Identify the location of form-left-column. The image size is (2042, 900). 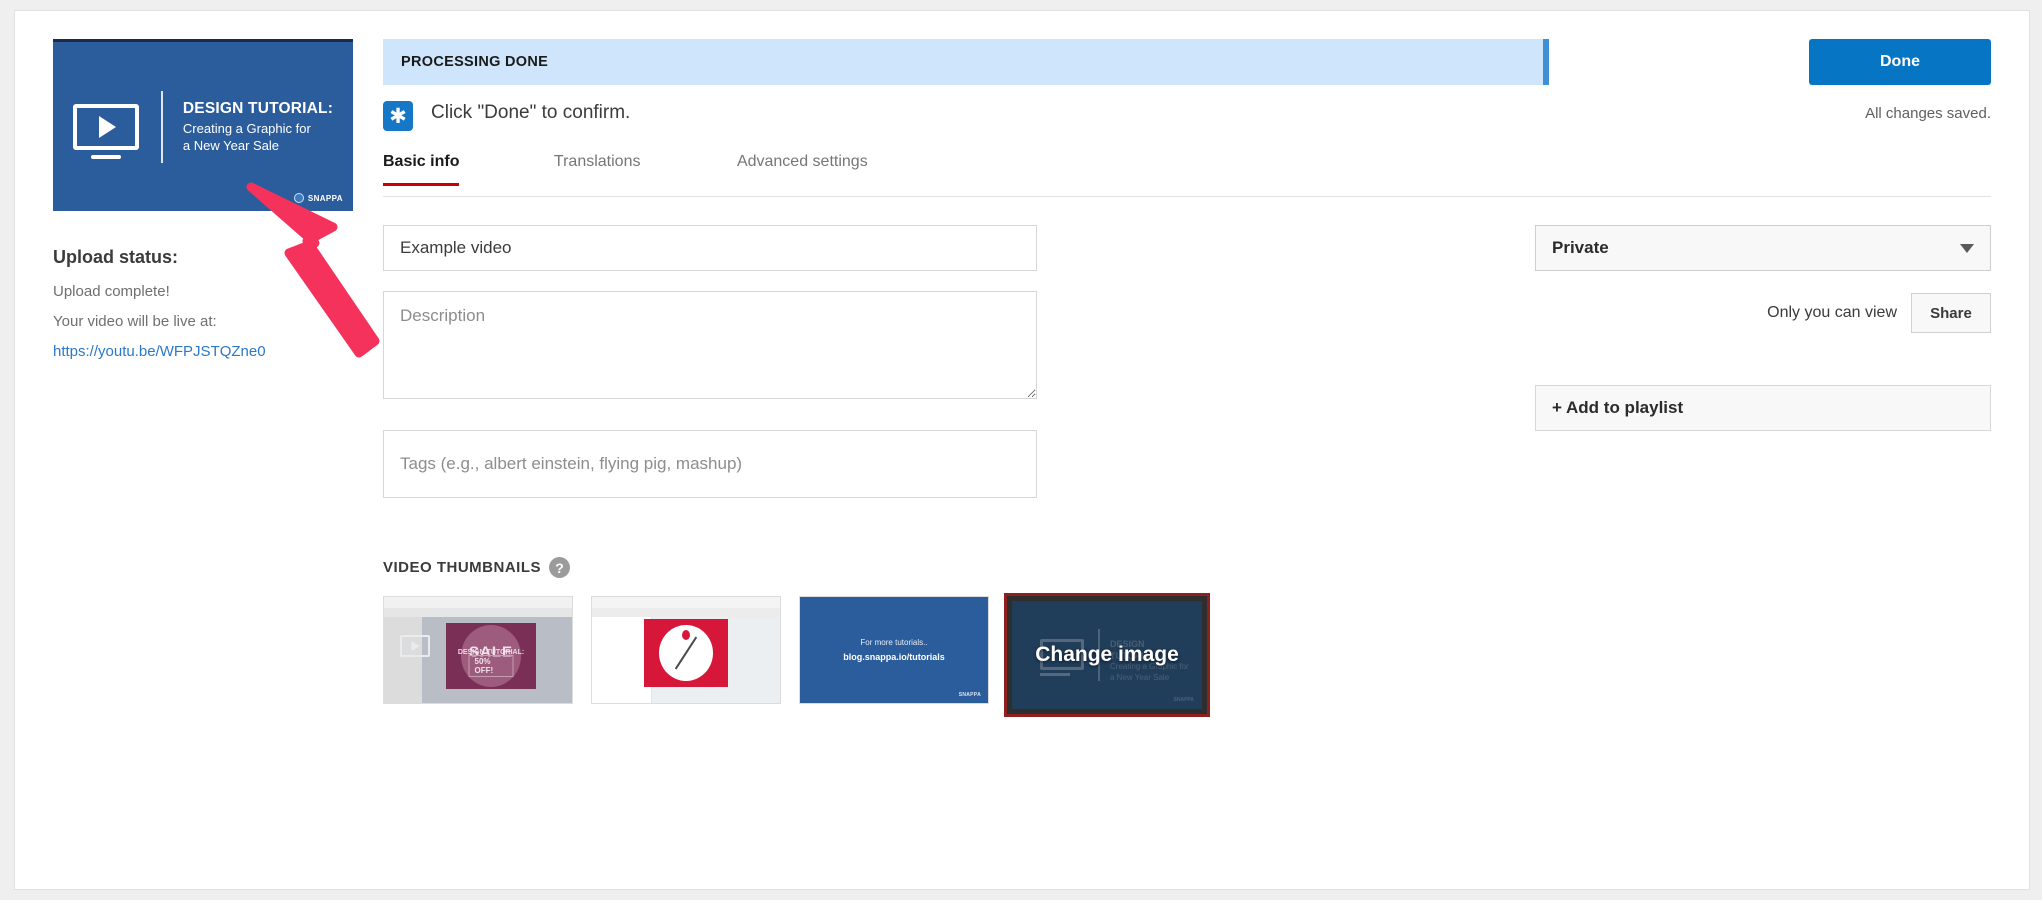
(710, 361).